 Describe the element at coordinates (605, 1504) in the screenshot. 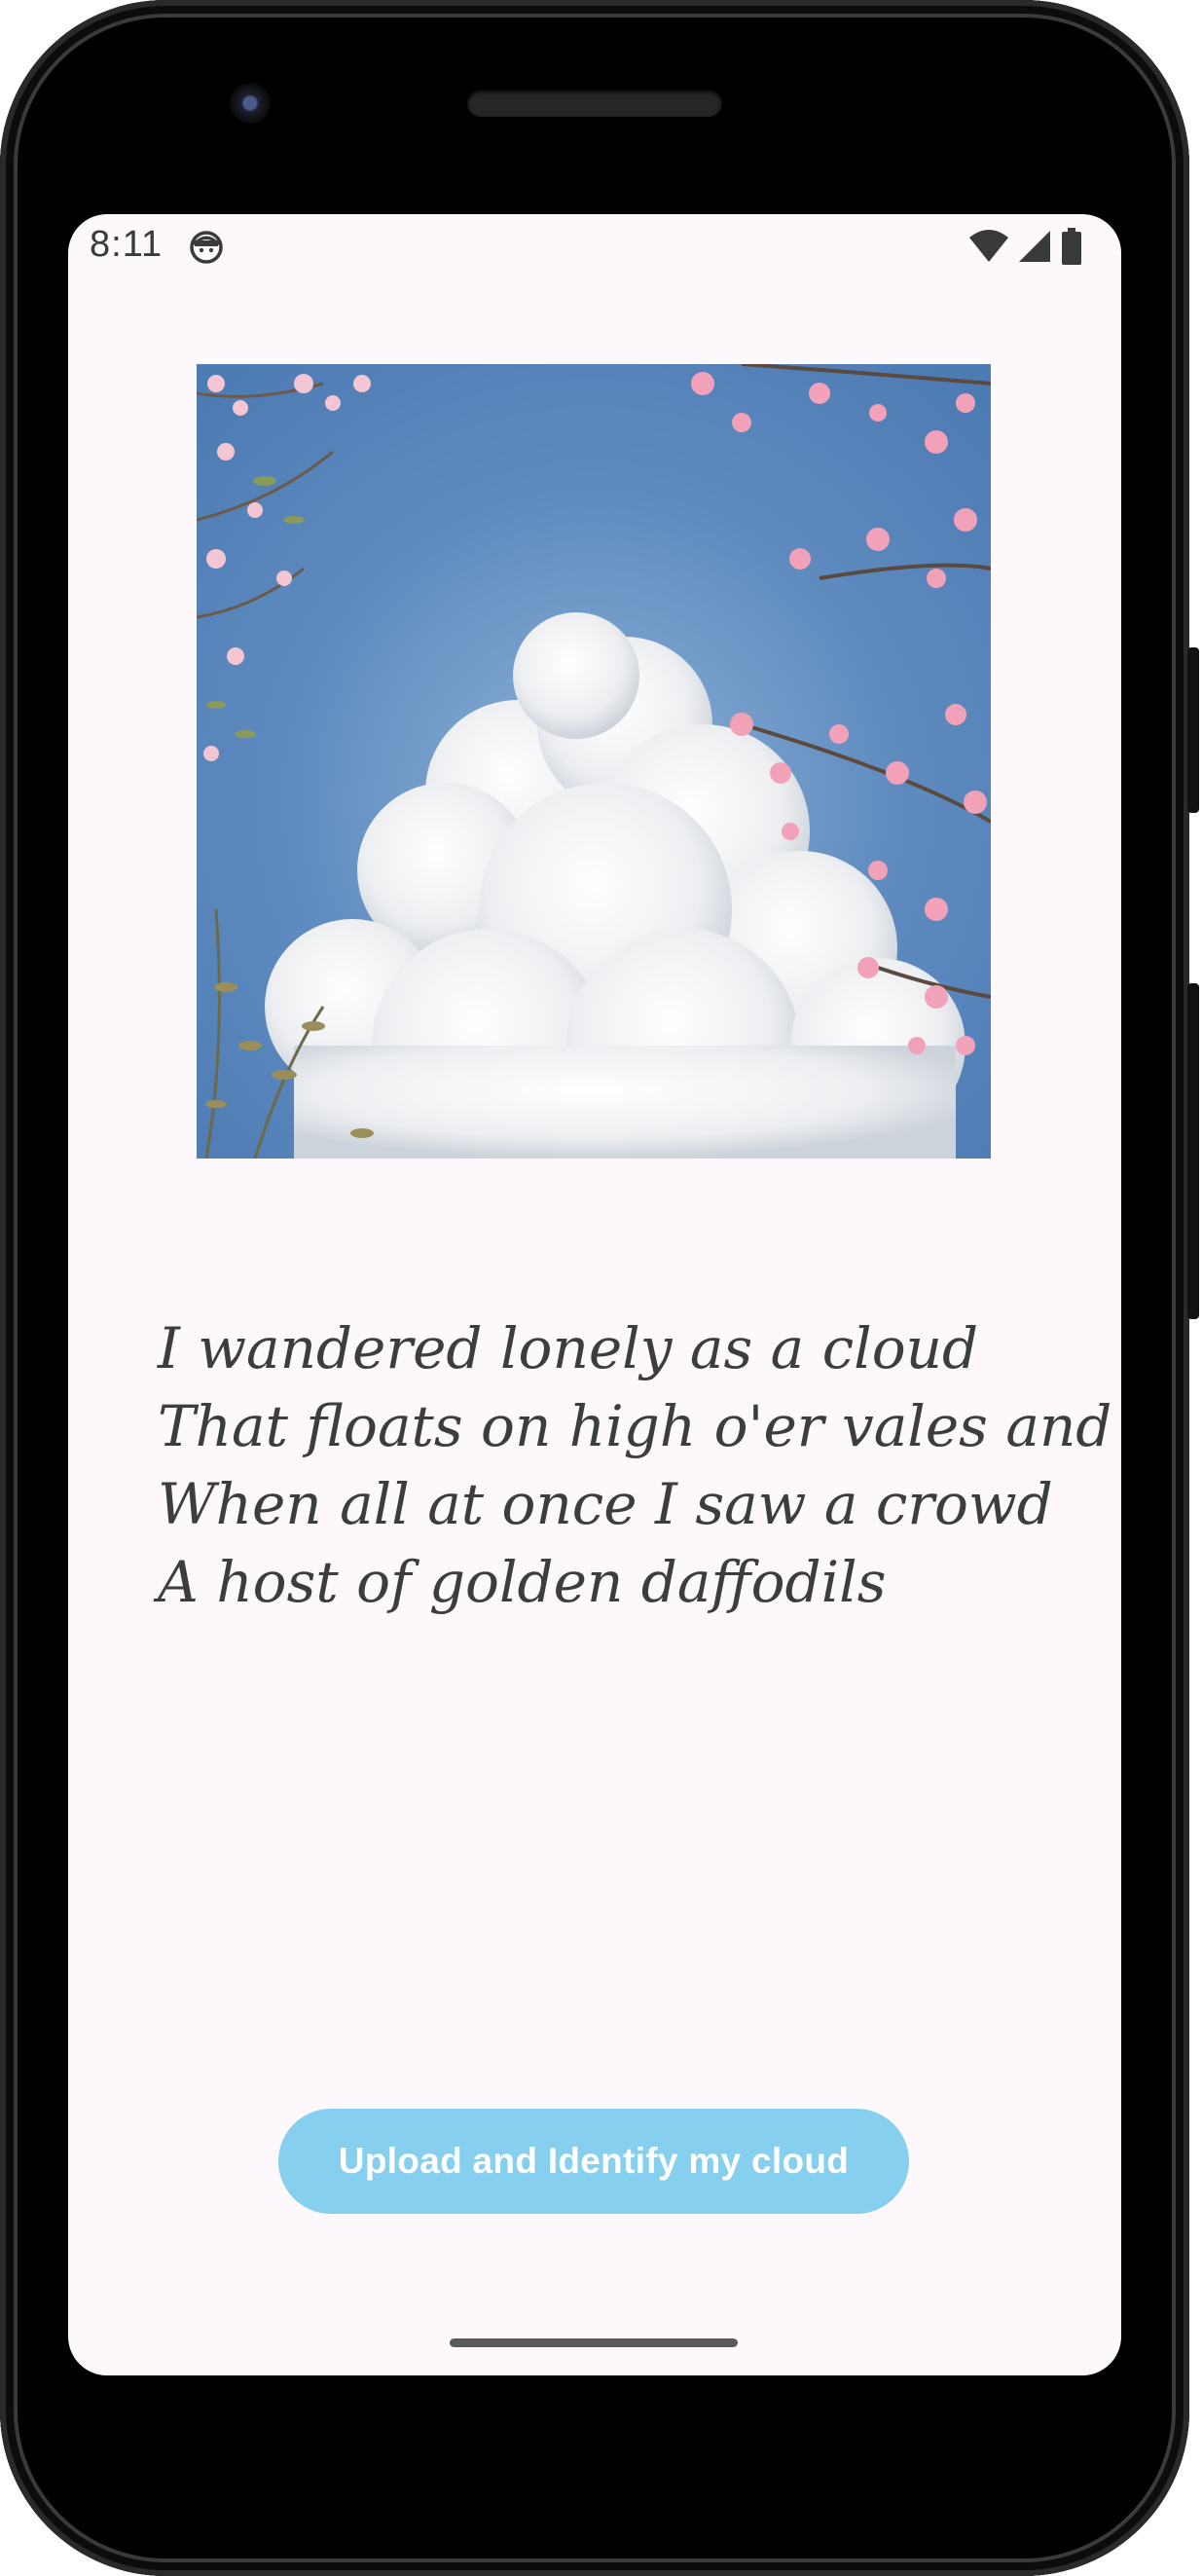

I see `poem-line: When all at once I saw a crowd` at that location.